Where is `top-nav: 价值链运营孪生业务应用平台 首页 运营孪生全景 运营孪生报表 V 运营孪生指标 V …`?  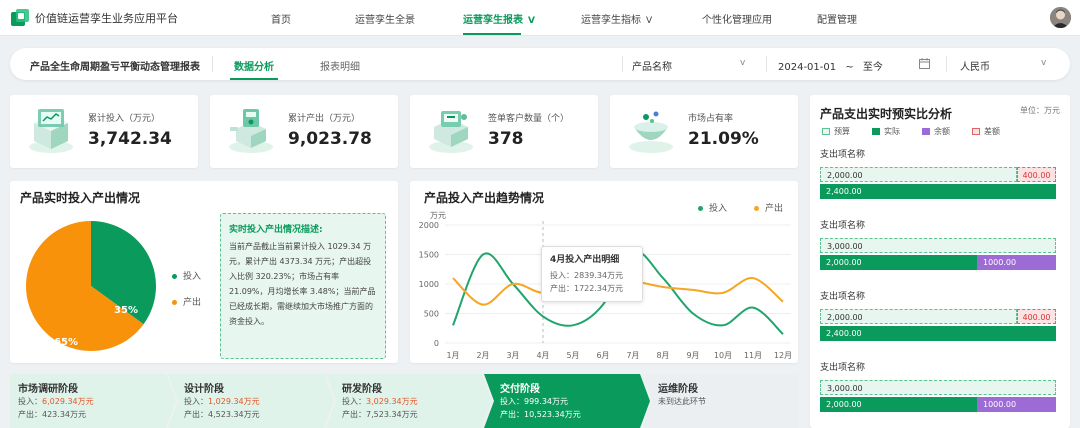
top-nav: 价值链运营孪生业务应用平台 首页 运营孪生全景 运营孪生报表 V 运营孪生指标 V … is located at coordinates (540, 18).